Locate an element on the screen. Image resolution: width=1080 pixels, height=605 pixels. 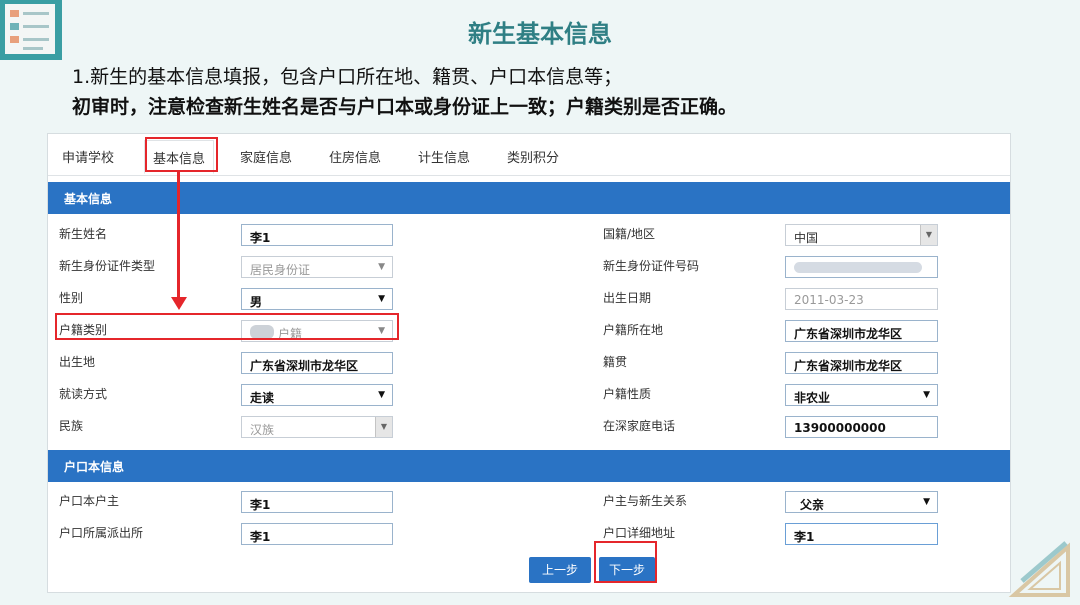
relation-label: 户主与新生关系 is located at coordinates (645, 501).